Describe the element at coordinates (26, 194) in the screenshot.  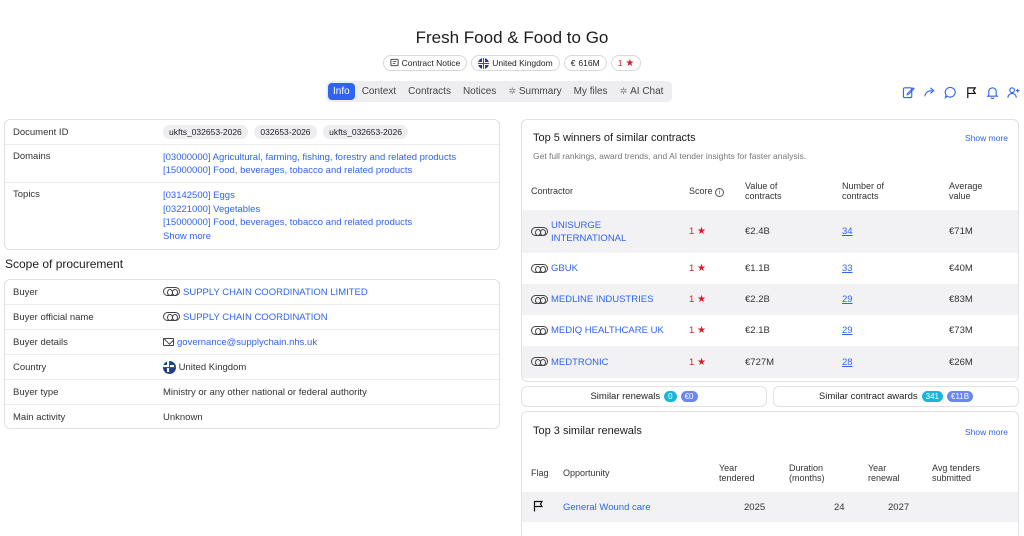
I see `topics-label: Topics` at that location.